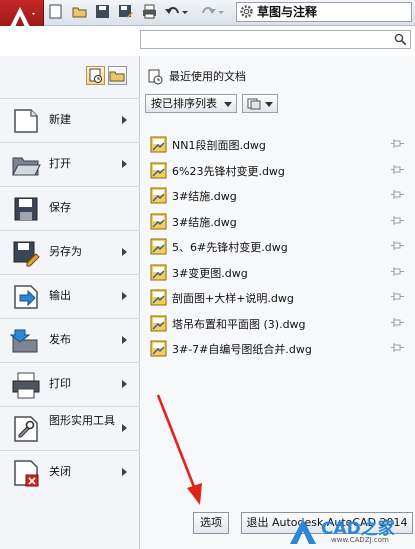 The width and height of the screenshot is (415, 549). Describe the element at coordinates (210, 273) in the screenshot. I see `recent-file-name: 3#变更图.dwg` at that location.